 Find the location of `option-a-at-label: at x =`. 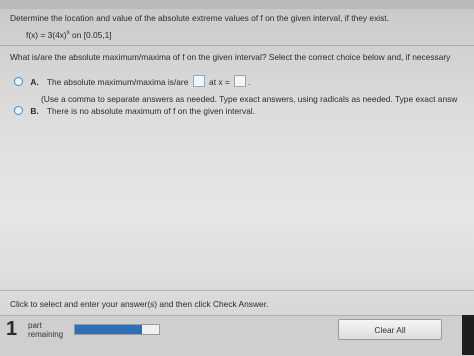

option-a-at-label: at x = is located at coordinates (219, 82).